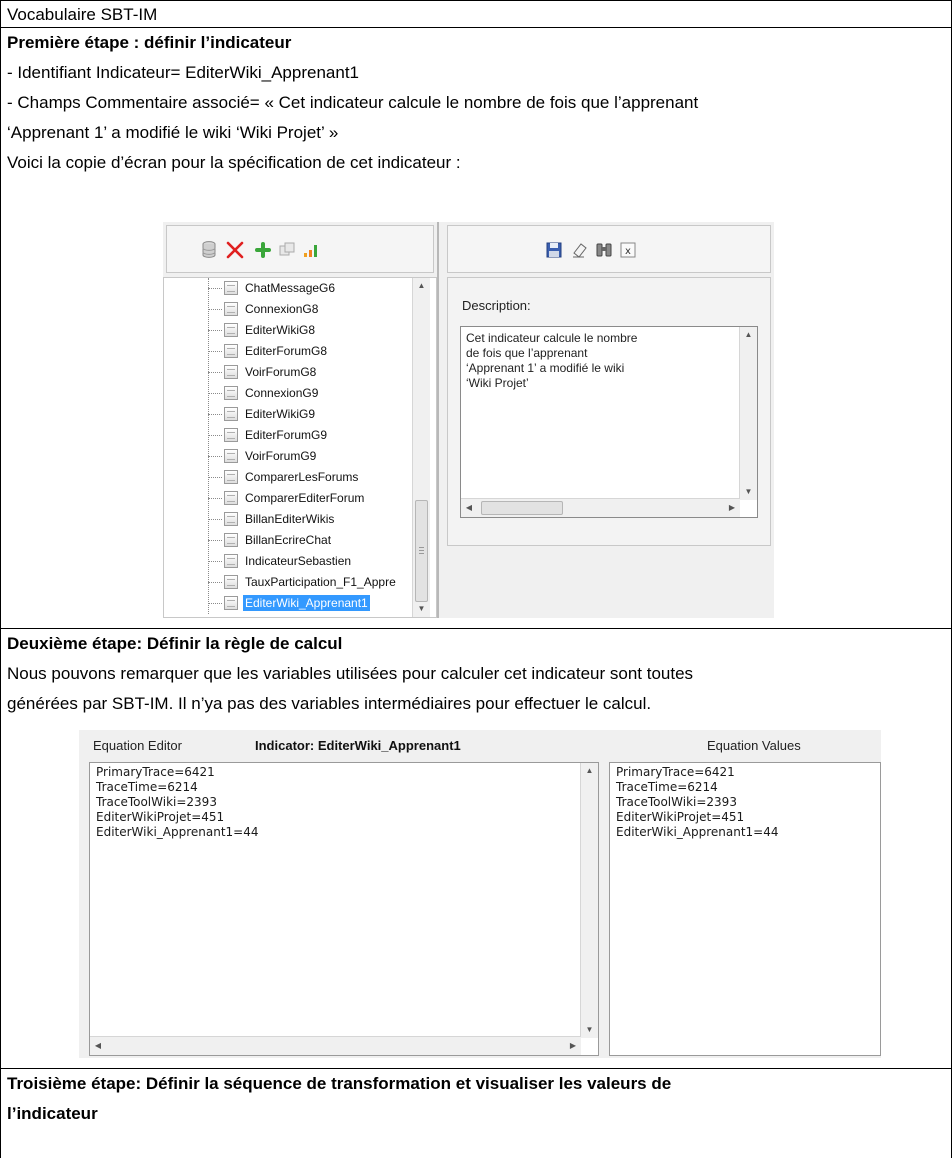  What do you see at coordinates (288, 540) in the screenshot?
I see `tree-item-label: BillanEcrireChat` at bounding box center [288, 540].